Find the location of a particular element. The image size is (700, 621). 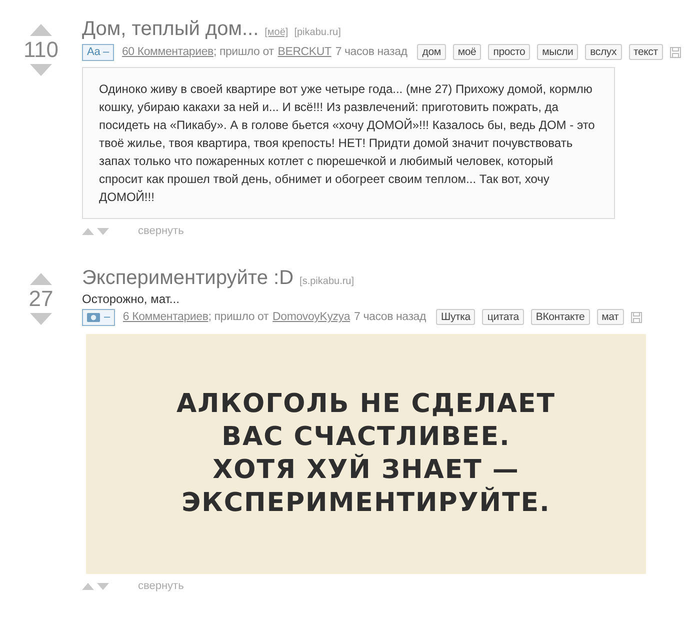

post-type-badge: Аа – is located at coordinates (98, 52).